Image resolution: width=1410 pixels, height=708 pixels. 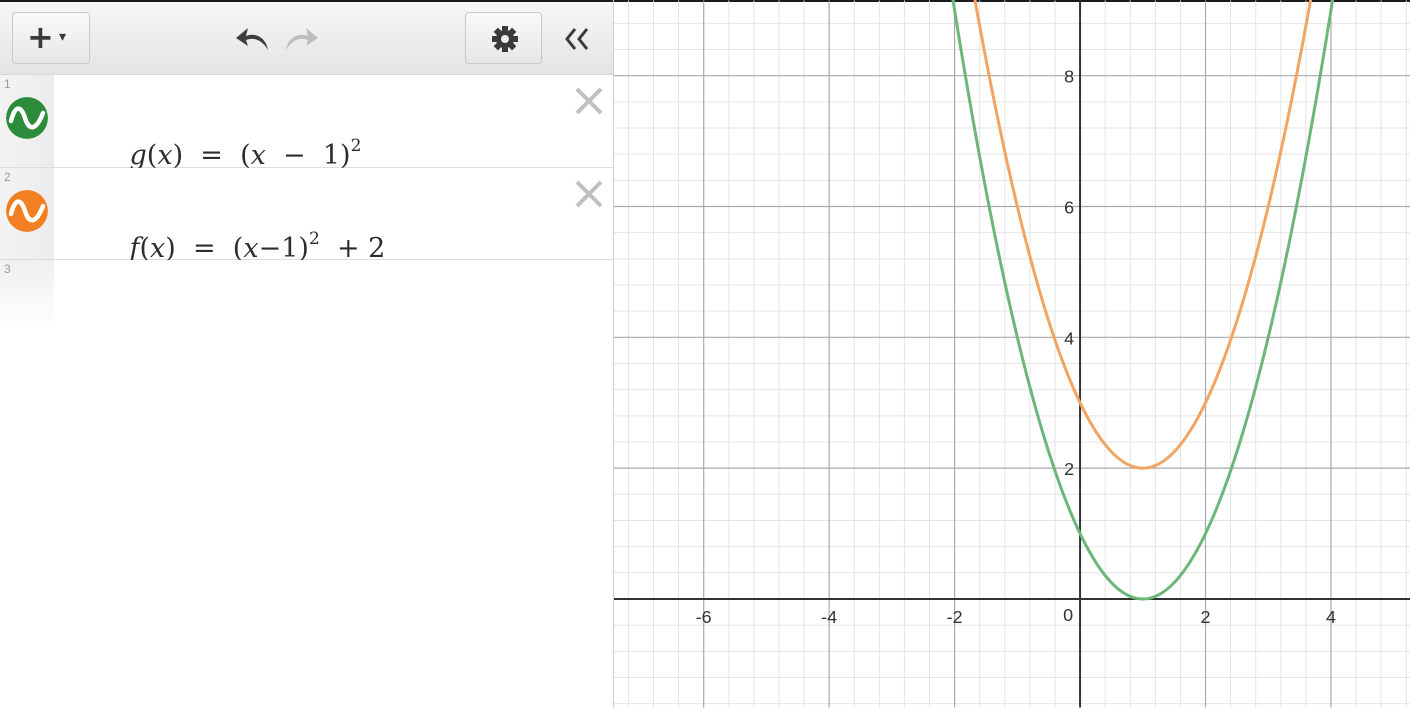 What do you see at coordinates (40, 37) in the screenshot?
I see `plus-with-dropdown-icon: +` at bounding box center [40, 37].